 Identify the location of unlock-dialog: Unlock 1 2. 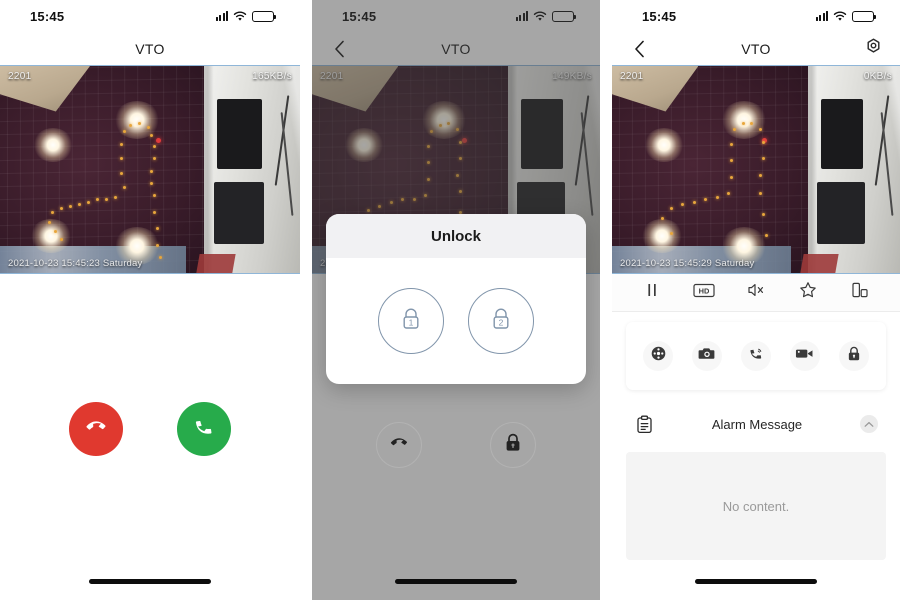
(456, 299).